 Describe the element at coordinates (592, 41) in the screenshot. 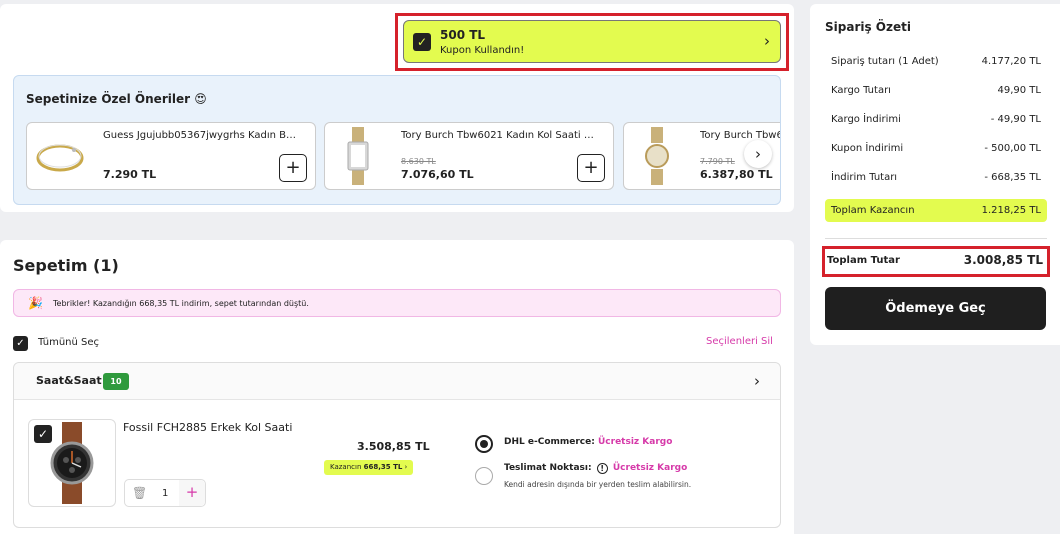

I see `coupon-banner: ✓ 500 TL Kupon Kullandın! ›` at that location.